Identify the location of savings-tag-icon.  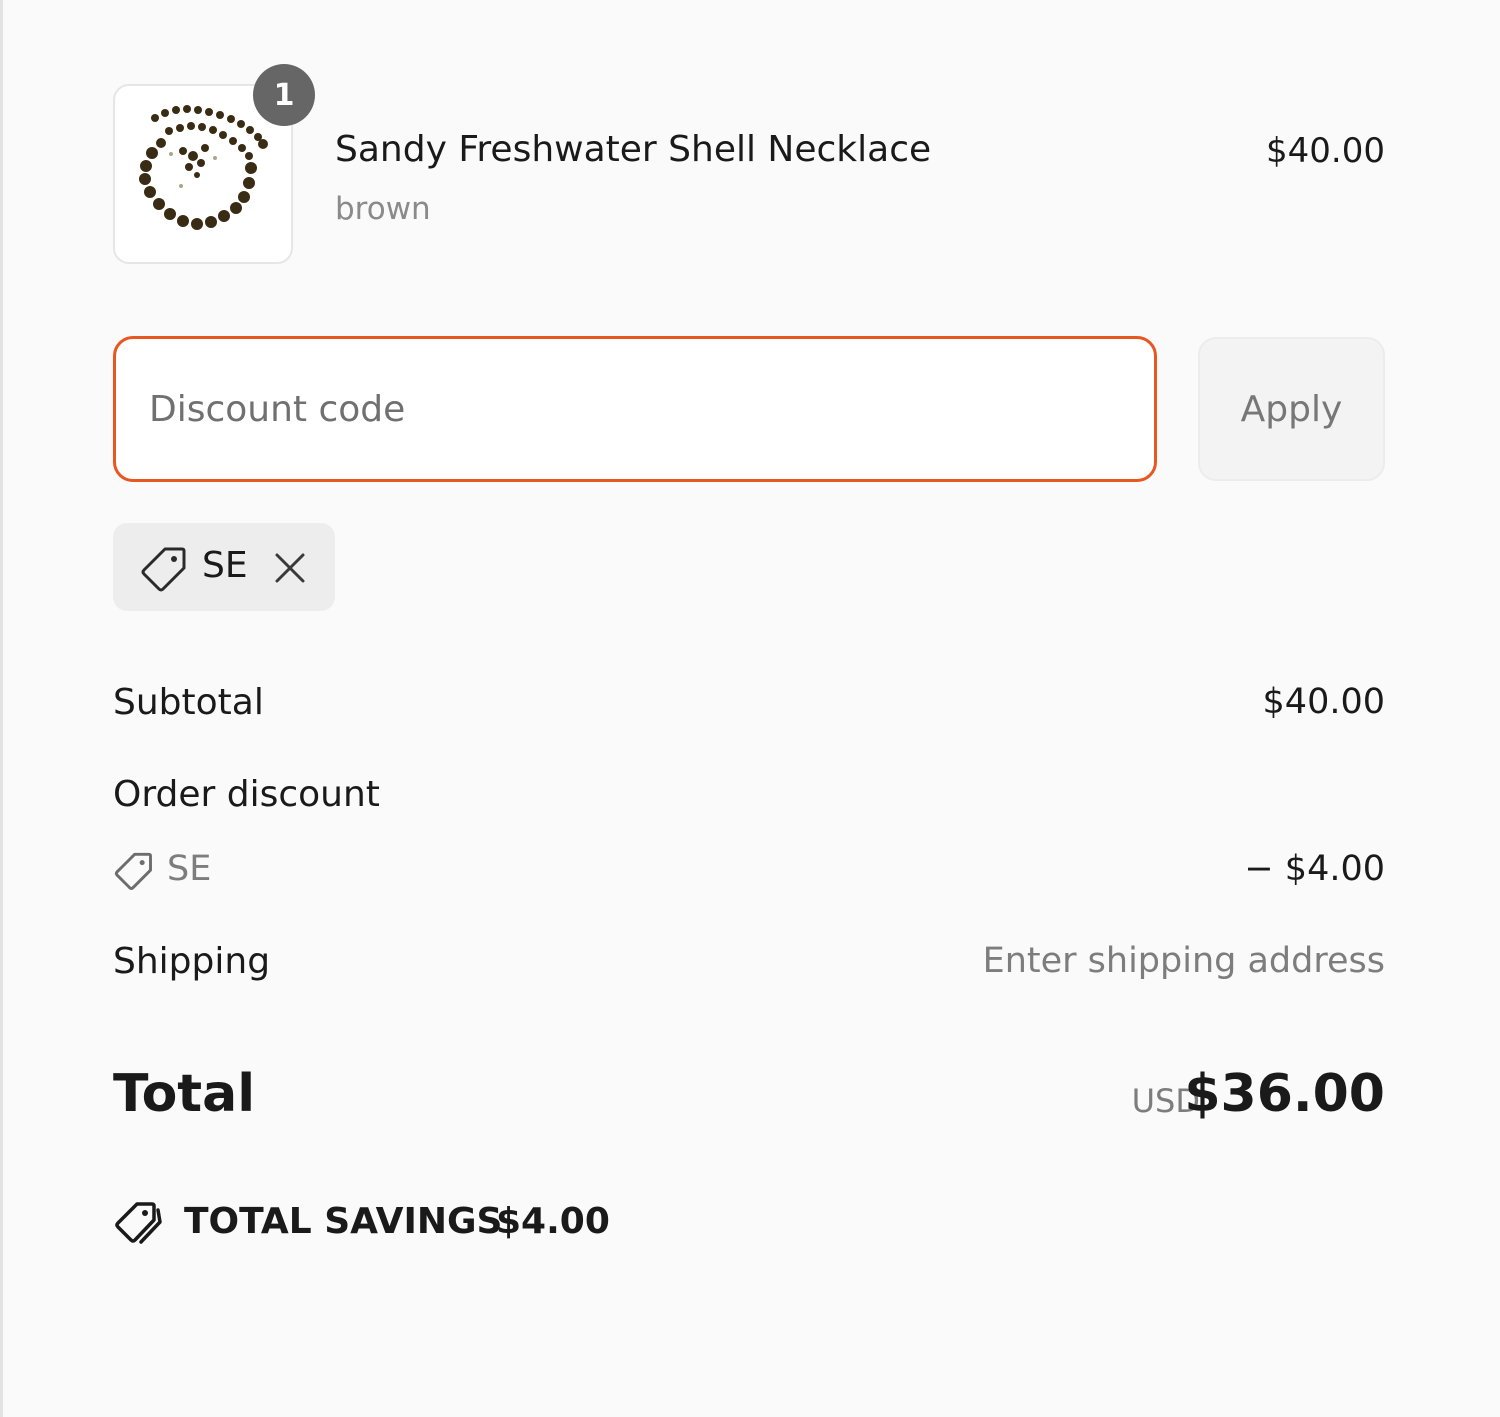
(139, 1225).